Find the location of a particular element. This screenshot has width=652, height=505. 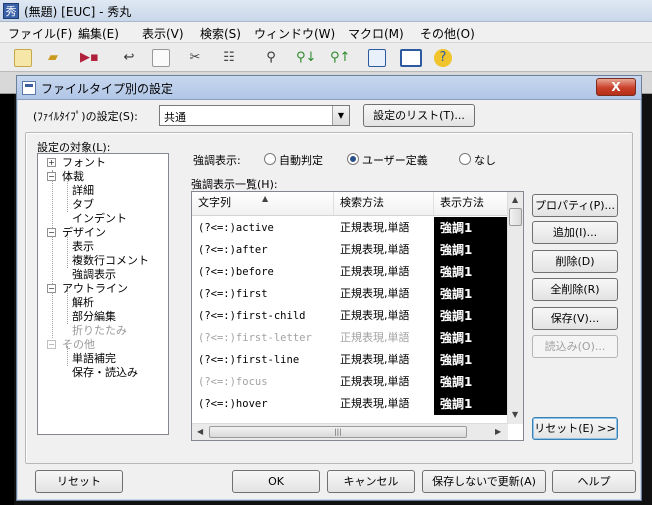

radio-auto-detect is located at coordinates (270, 159).